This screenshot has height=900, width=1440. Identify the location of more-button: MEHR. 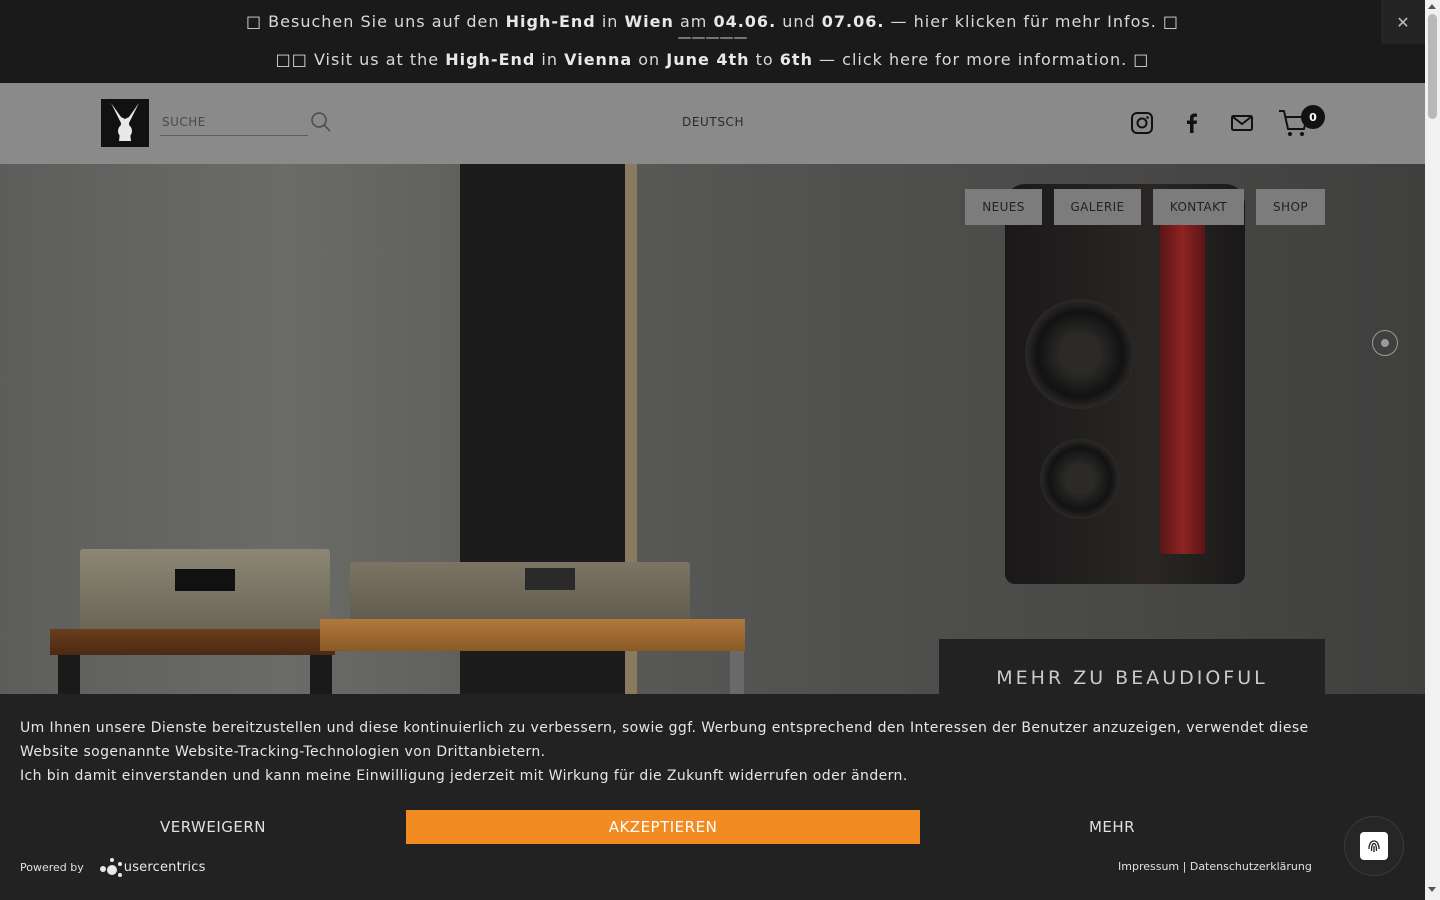
(1112, 827).